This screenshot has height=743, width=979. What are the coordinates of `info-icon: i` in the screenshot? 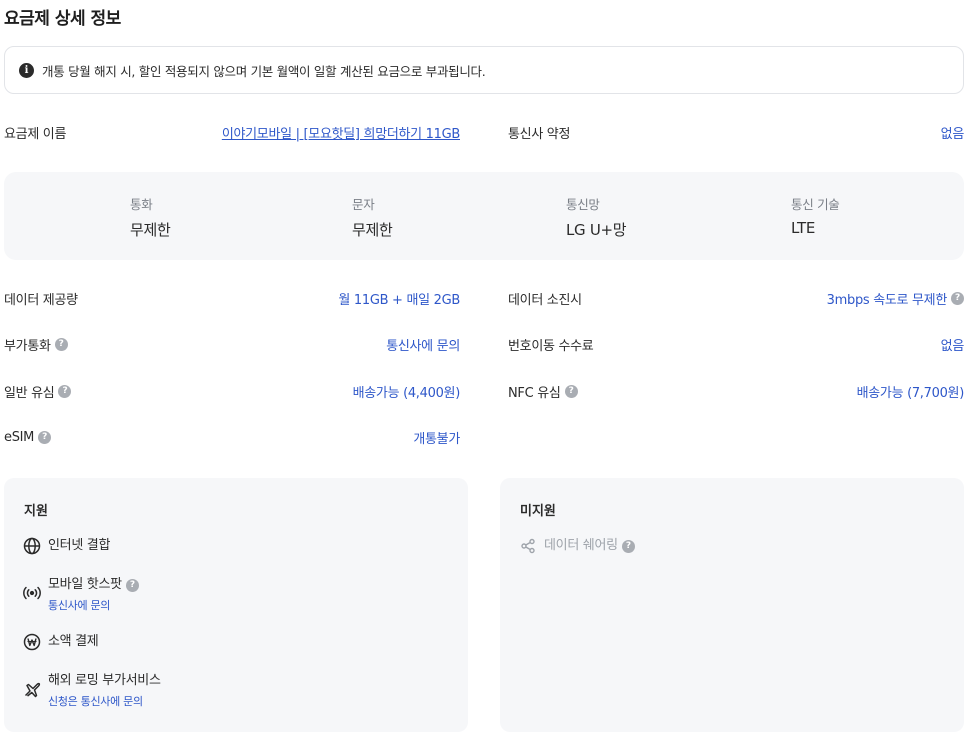 It's located at (26, 70).